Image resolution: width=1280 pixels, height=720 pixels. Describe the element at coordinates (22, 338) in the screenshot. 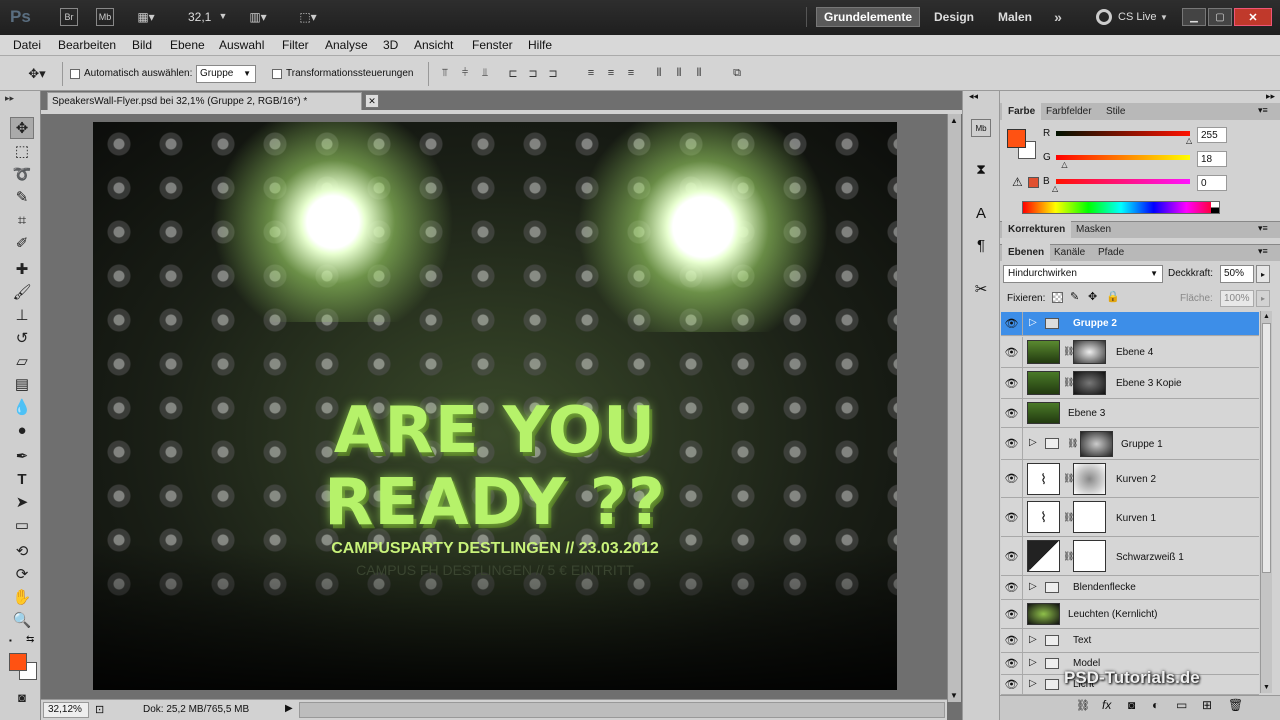

I see `history-brush-tool-icon: ↺` at that location.